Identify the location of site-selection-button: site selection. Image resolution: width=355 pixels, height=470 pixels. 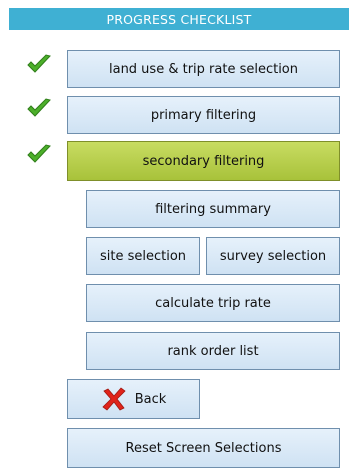
(143, 256).